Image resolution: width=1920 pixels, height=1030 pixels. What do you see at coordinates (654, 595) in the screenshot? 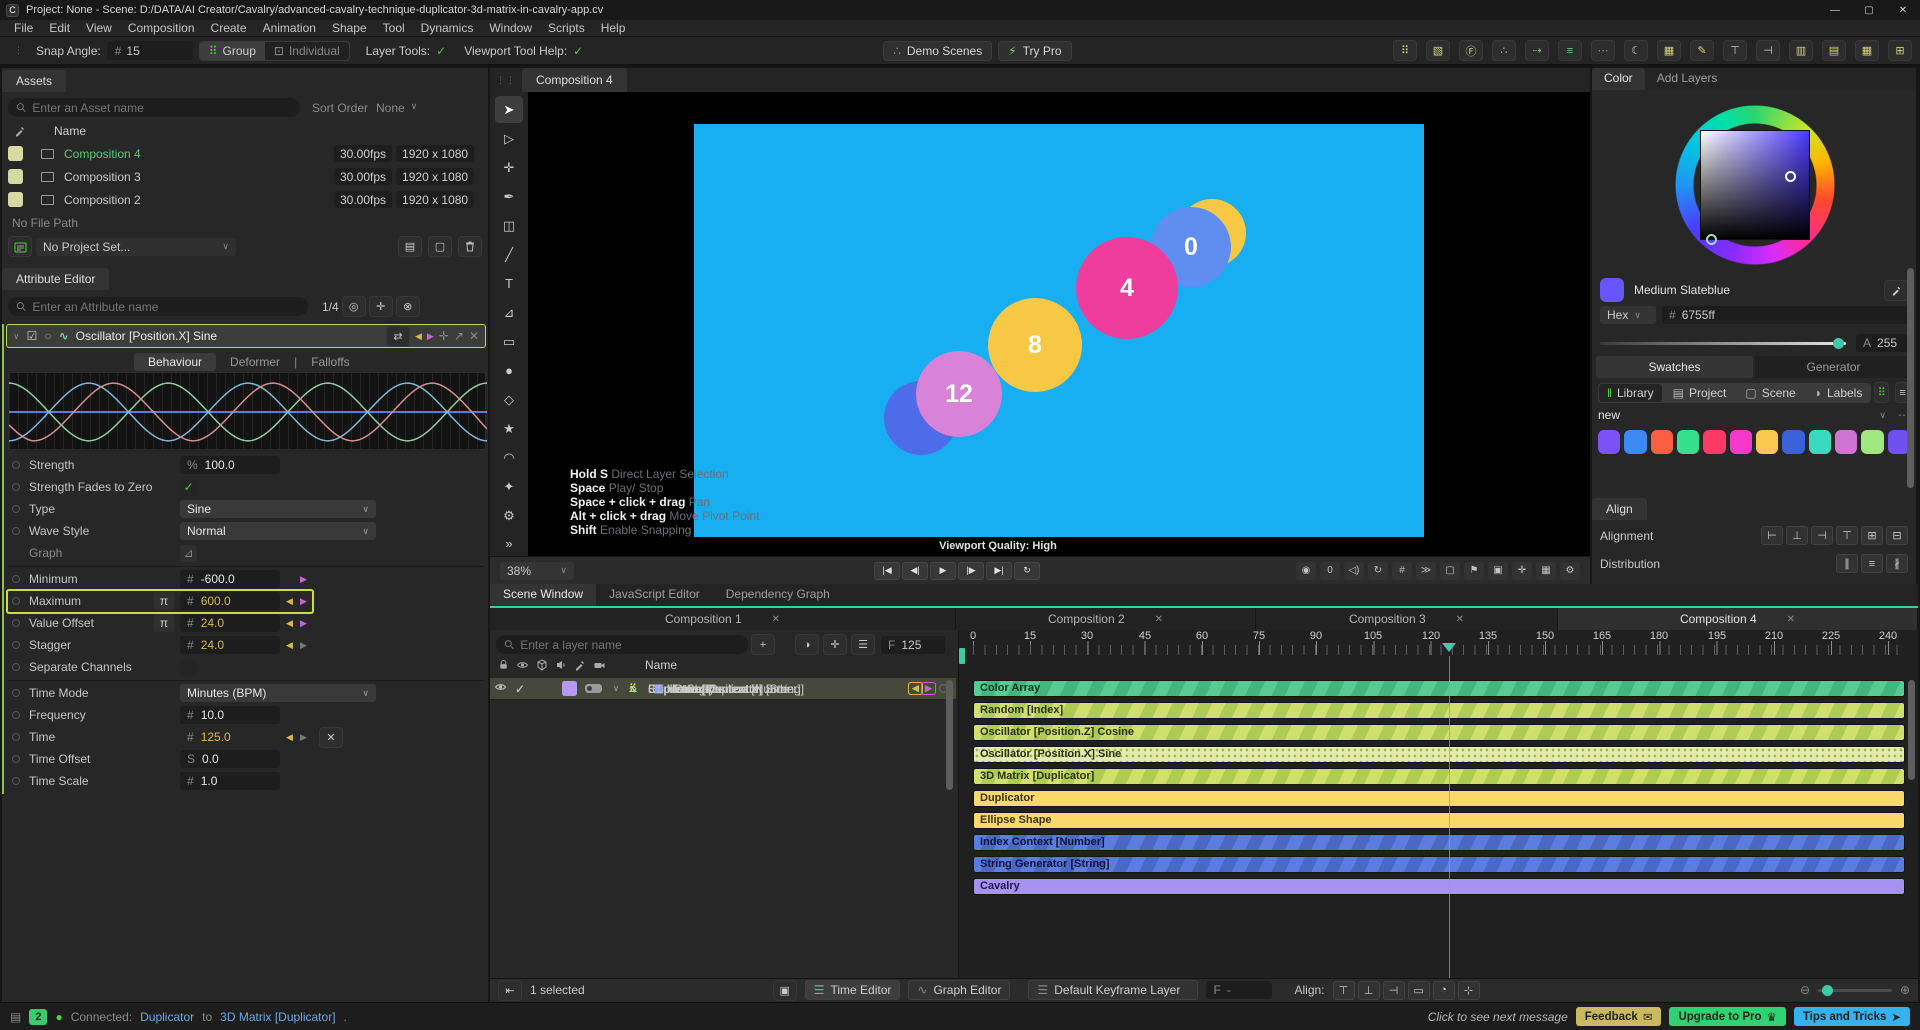
I see `tab-javascript-editor: JavaScript Editor` at bounding box center [654, 595].